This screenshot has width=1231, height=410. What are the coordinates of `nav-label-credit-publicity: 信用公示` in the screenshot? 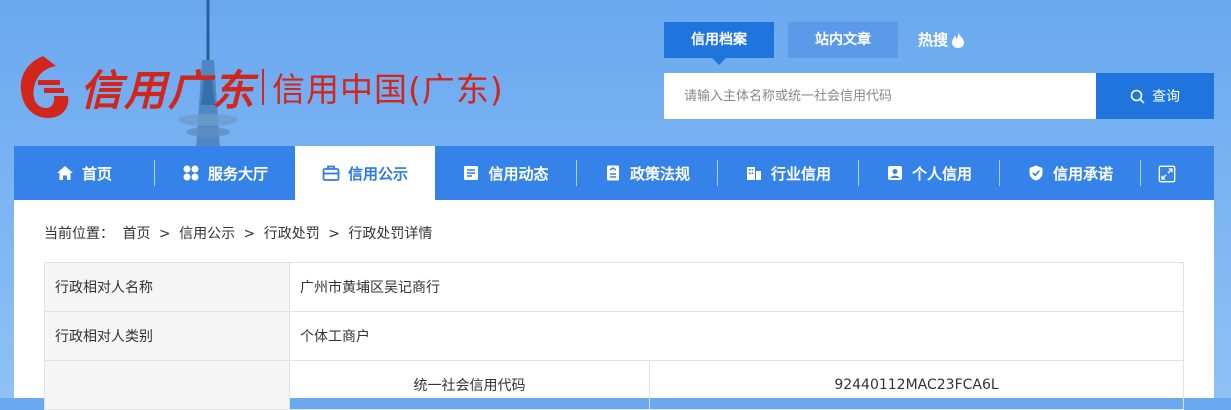 It's located at (377, 173).